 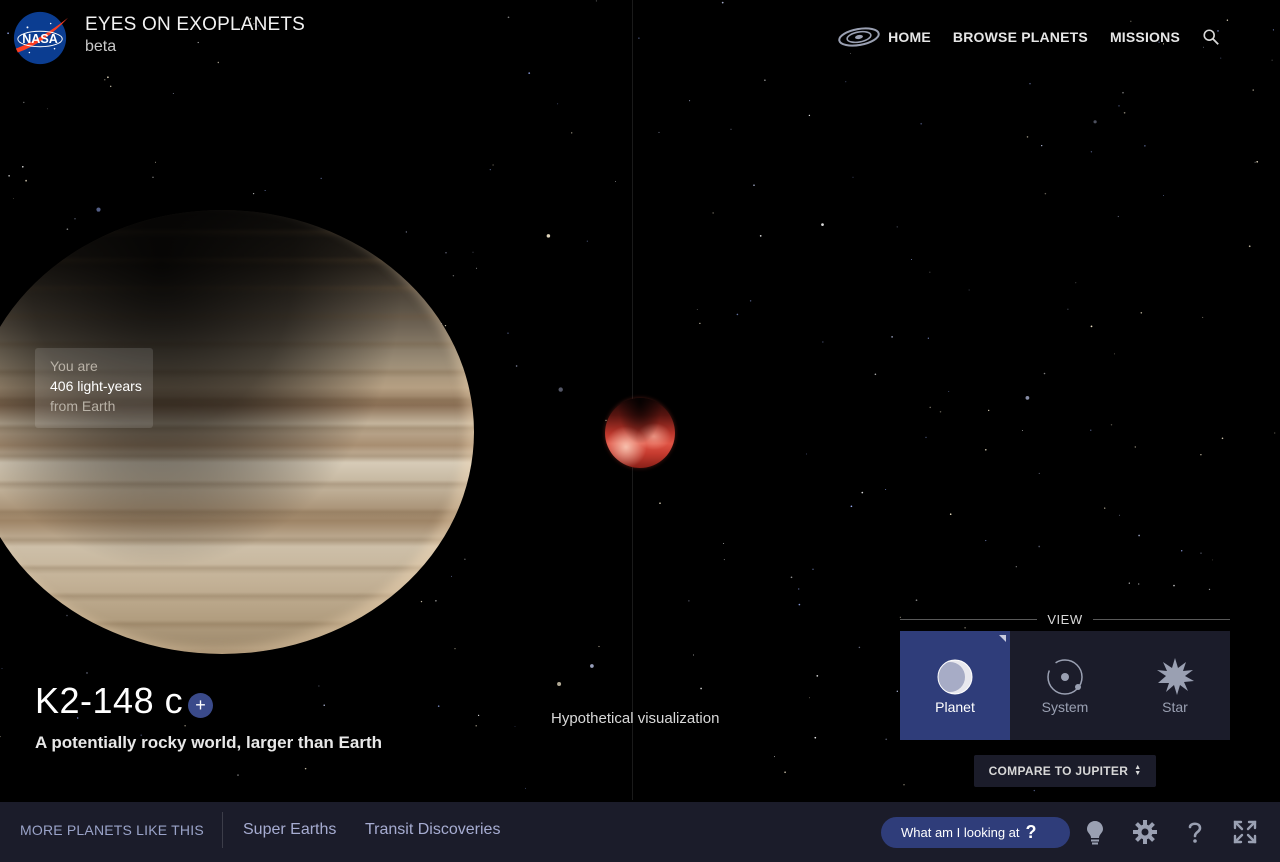 What do you see at coordinates (1211, 37) in the screenshot?
I see `search-icon` at bounding box center [1211, 37].